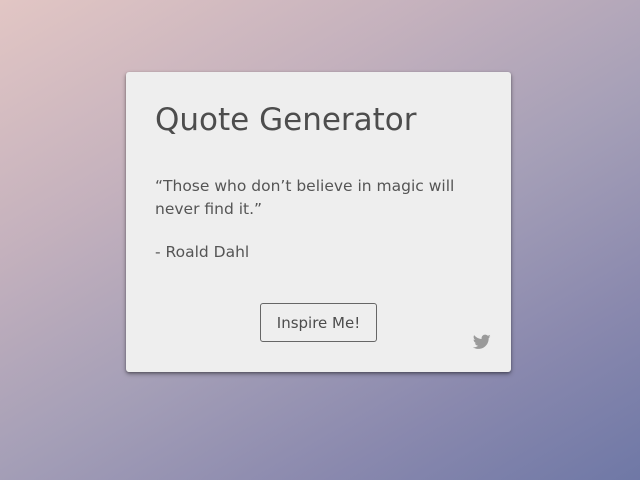 Image resolution: width=640 pixels, height=480 pixels. What do you see at coordinates (318, 322) in the screenshot?
I see `inspire-me-button: Inspire Me!` at bounding box center [318, 322].